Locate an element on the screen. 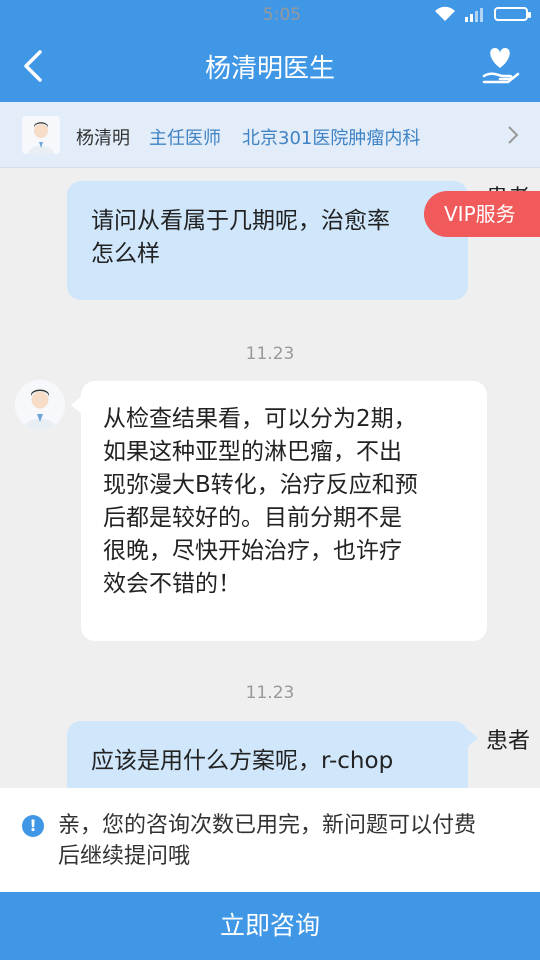  notice-text: 亲，您的咨询次数已用完，新问题可以付费 后继续提问哦 is located at coordinates (293, 841).